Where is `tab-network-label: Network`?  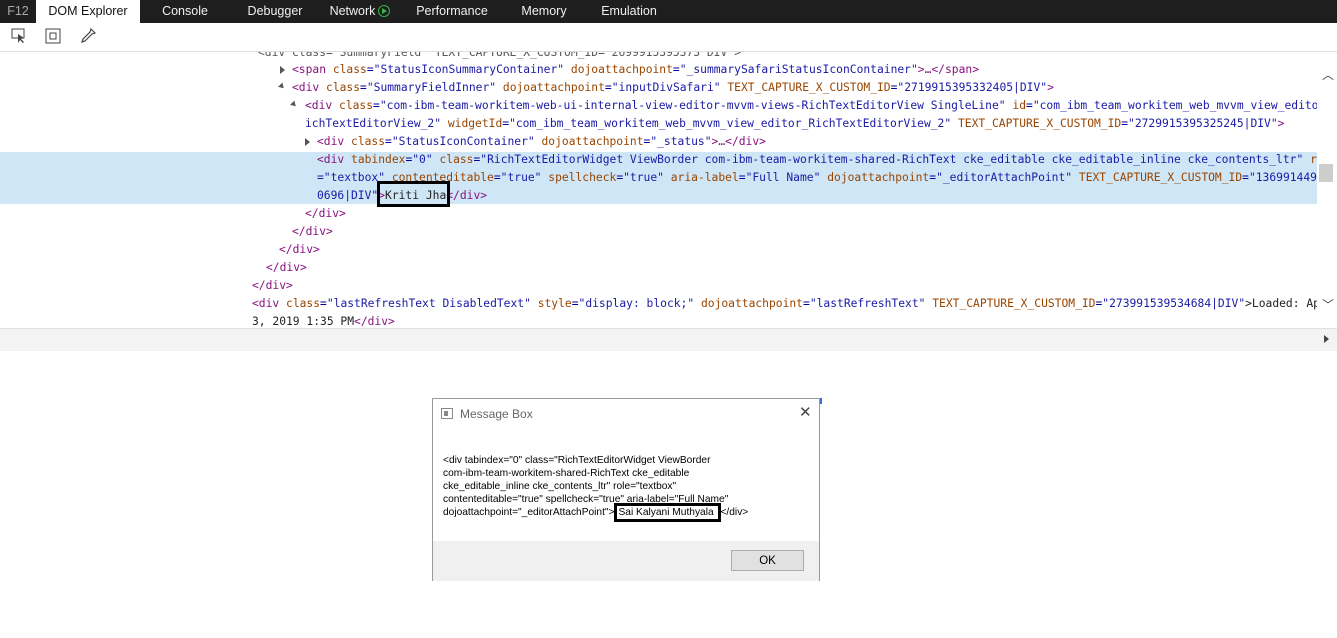 tab-network-label: Network is located at coordinates (352, 11).